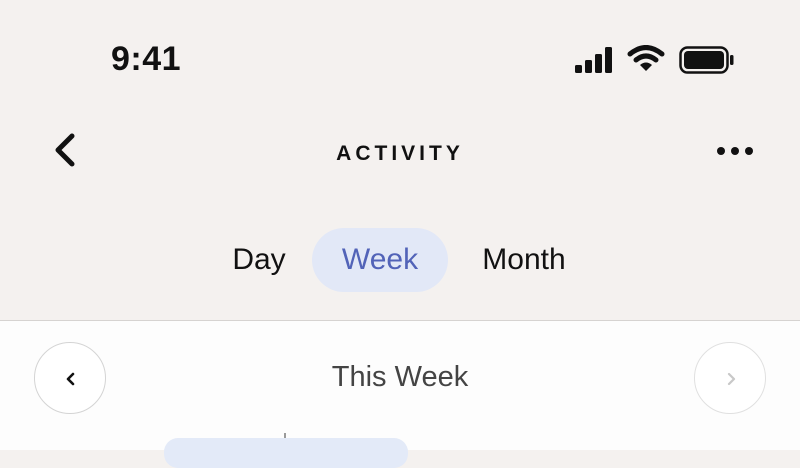 Image resolution: width=800 pixels, height=468 pixels. Describe the element at coordinates (646, 58) in the screenshot. I see `wifi-icon` at that location.